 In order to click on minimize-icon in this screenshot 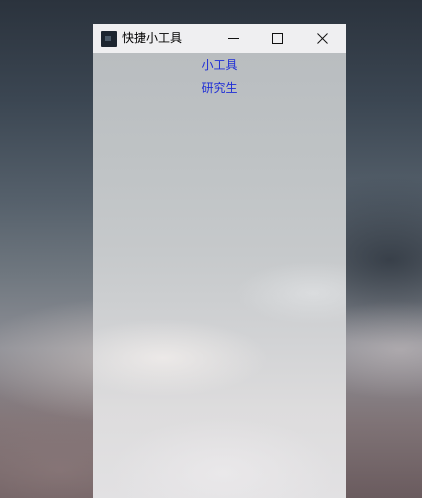, I will do `click(233, 38)`.